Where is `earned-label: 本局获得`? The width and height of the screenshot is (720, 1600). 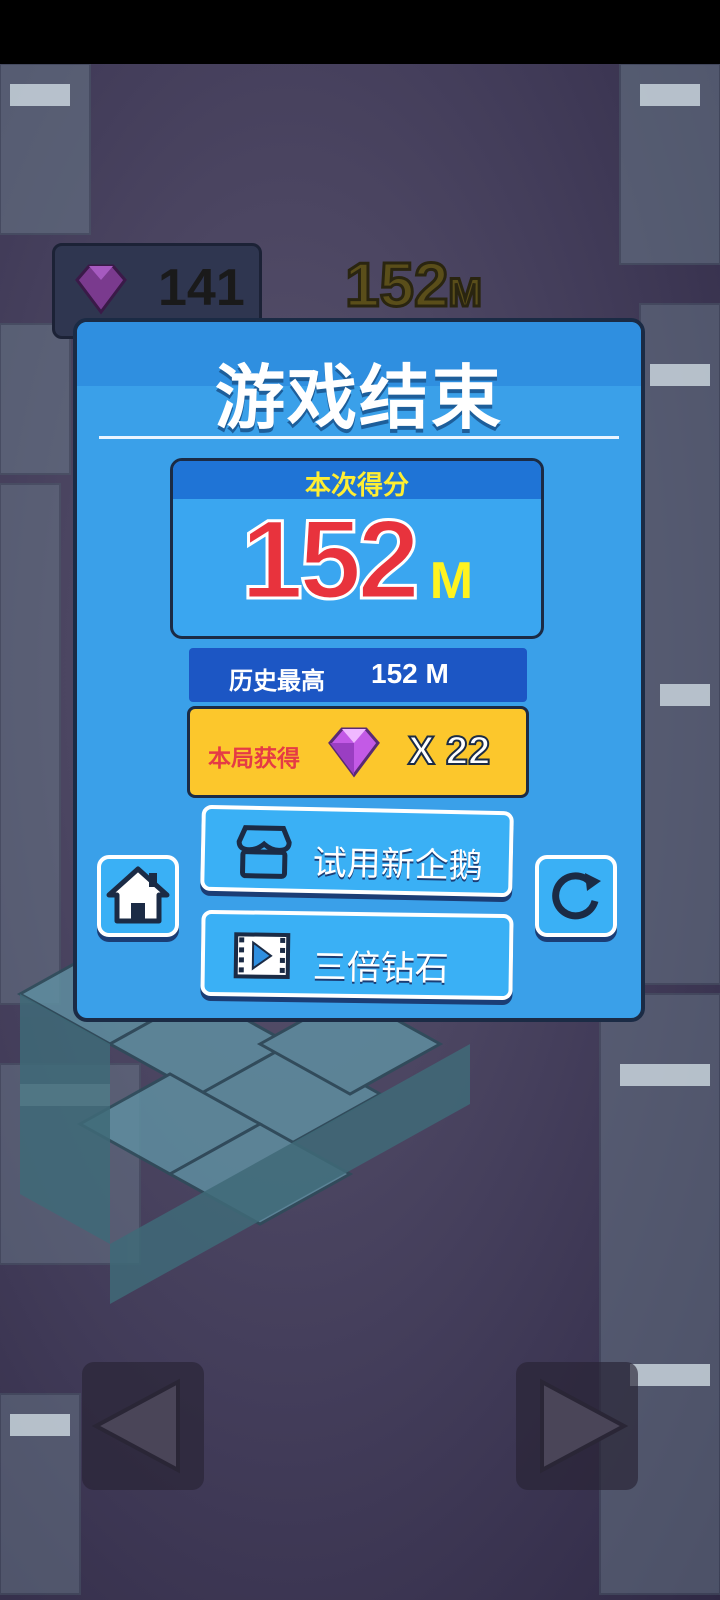
earned-label: 本局获得 is located at coordinates (254, 759).